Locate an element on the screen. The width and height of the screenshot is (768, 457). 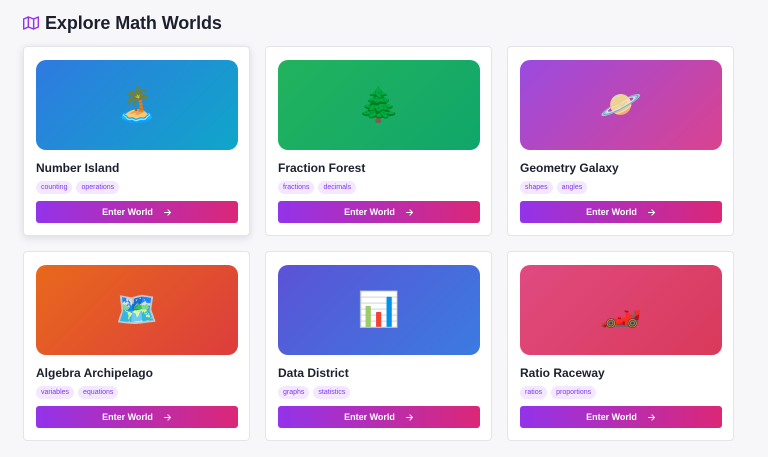
world-banner: 🪐 is located at coordinates (621, 105).